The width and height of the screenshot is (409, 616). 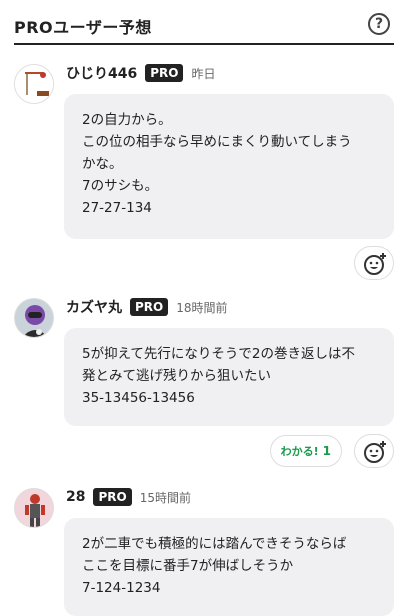 What do you see at coordinates (202, 307) in the screenshot?
I see `timestamp: 18時間前` at bounding box center [202, 307].